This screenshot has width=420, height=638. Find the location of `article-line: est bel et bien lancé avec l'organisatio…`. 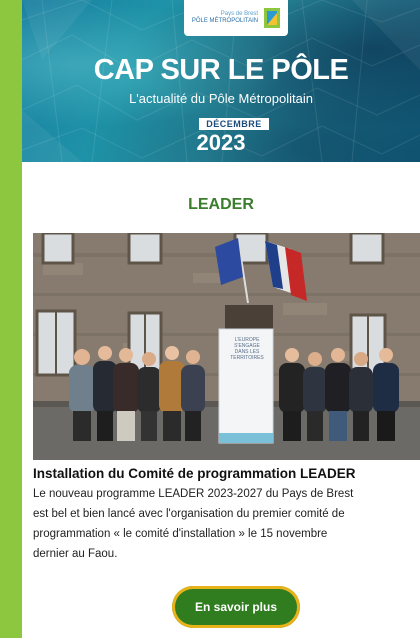

article-line: est bel et bien lancé avec l'organisatio… is located at coordinates (189, 514).